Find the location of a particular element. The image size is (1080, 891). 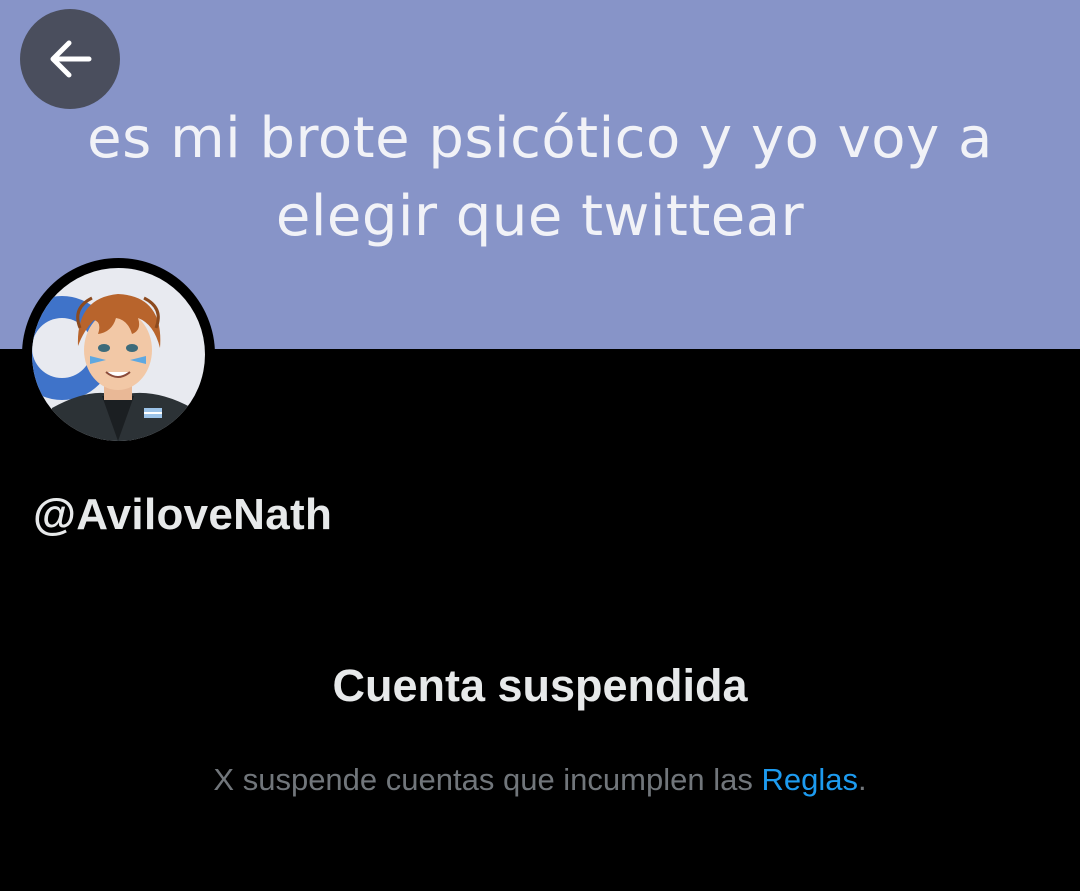

back-button is located at coordinates (70, 59).